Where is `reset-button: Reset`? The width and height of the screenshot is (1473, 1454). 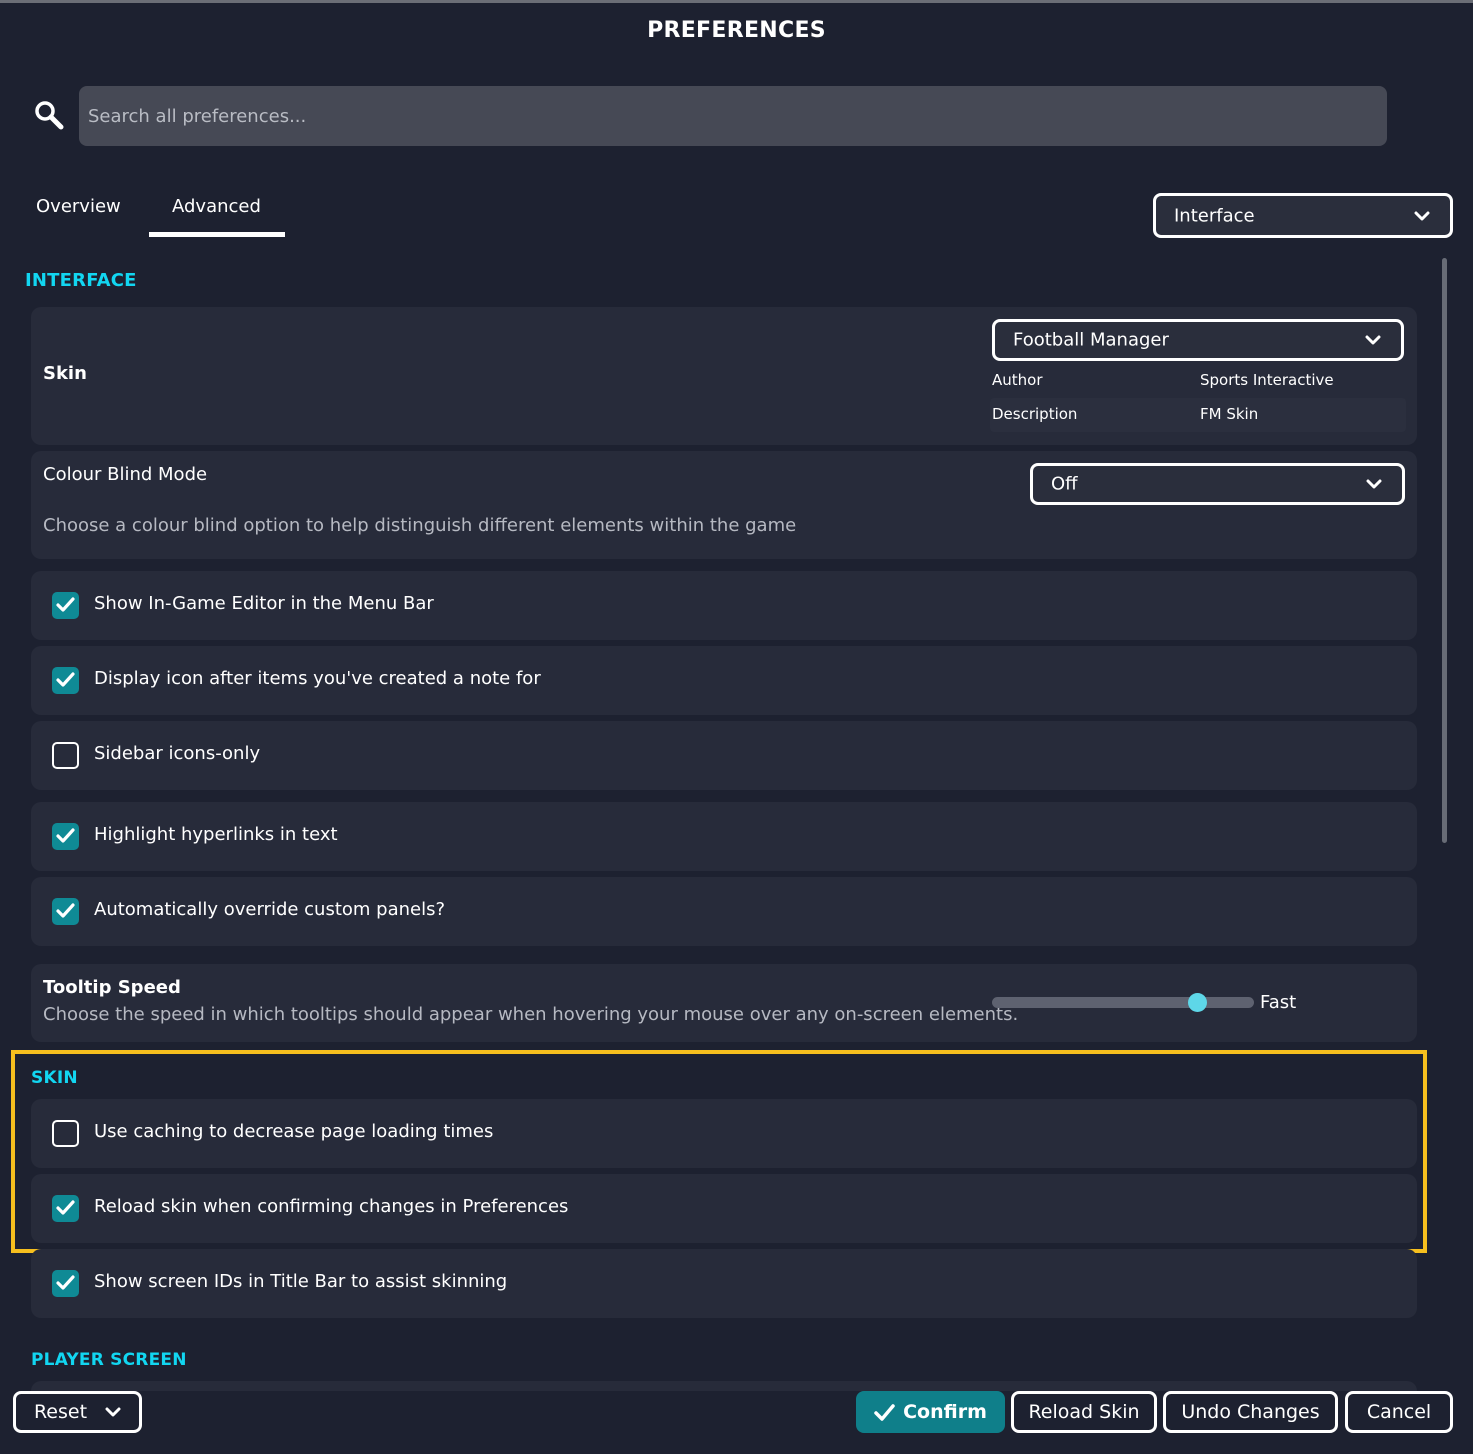 reset-button: Reset is located at coordinates (77, 1412).